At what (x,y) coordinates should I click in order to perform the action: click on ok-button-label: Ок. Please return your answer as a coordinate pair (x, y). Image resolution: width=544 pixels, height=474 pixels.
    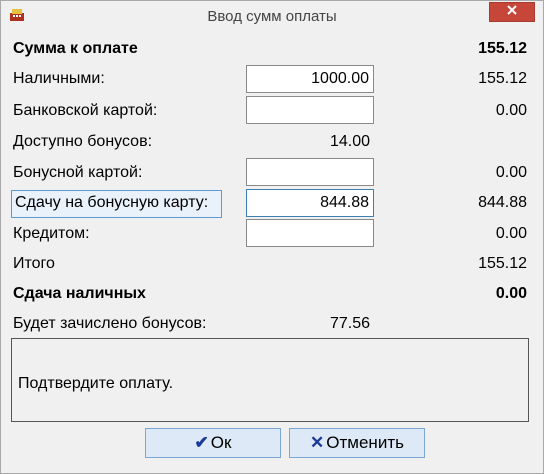
    Looking at the image, I should click on (221, 442).